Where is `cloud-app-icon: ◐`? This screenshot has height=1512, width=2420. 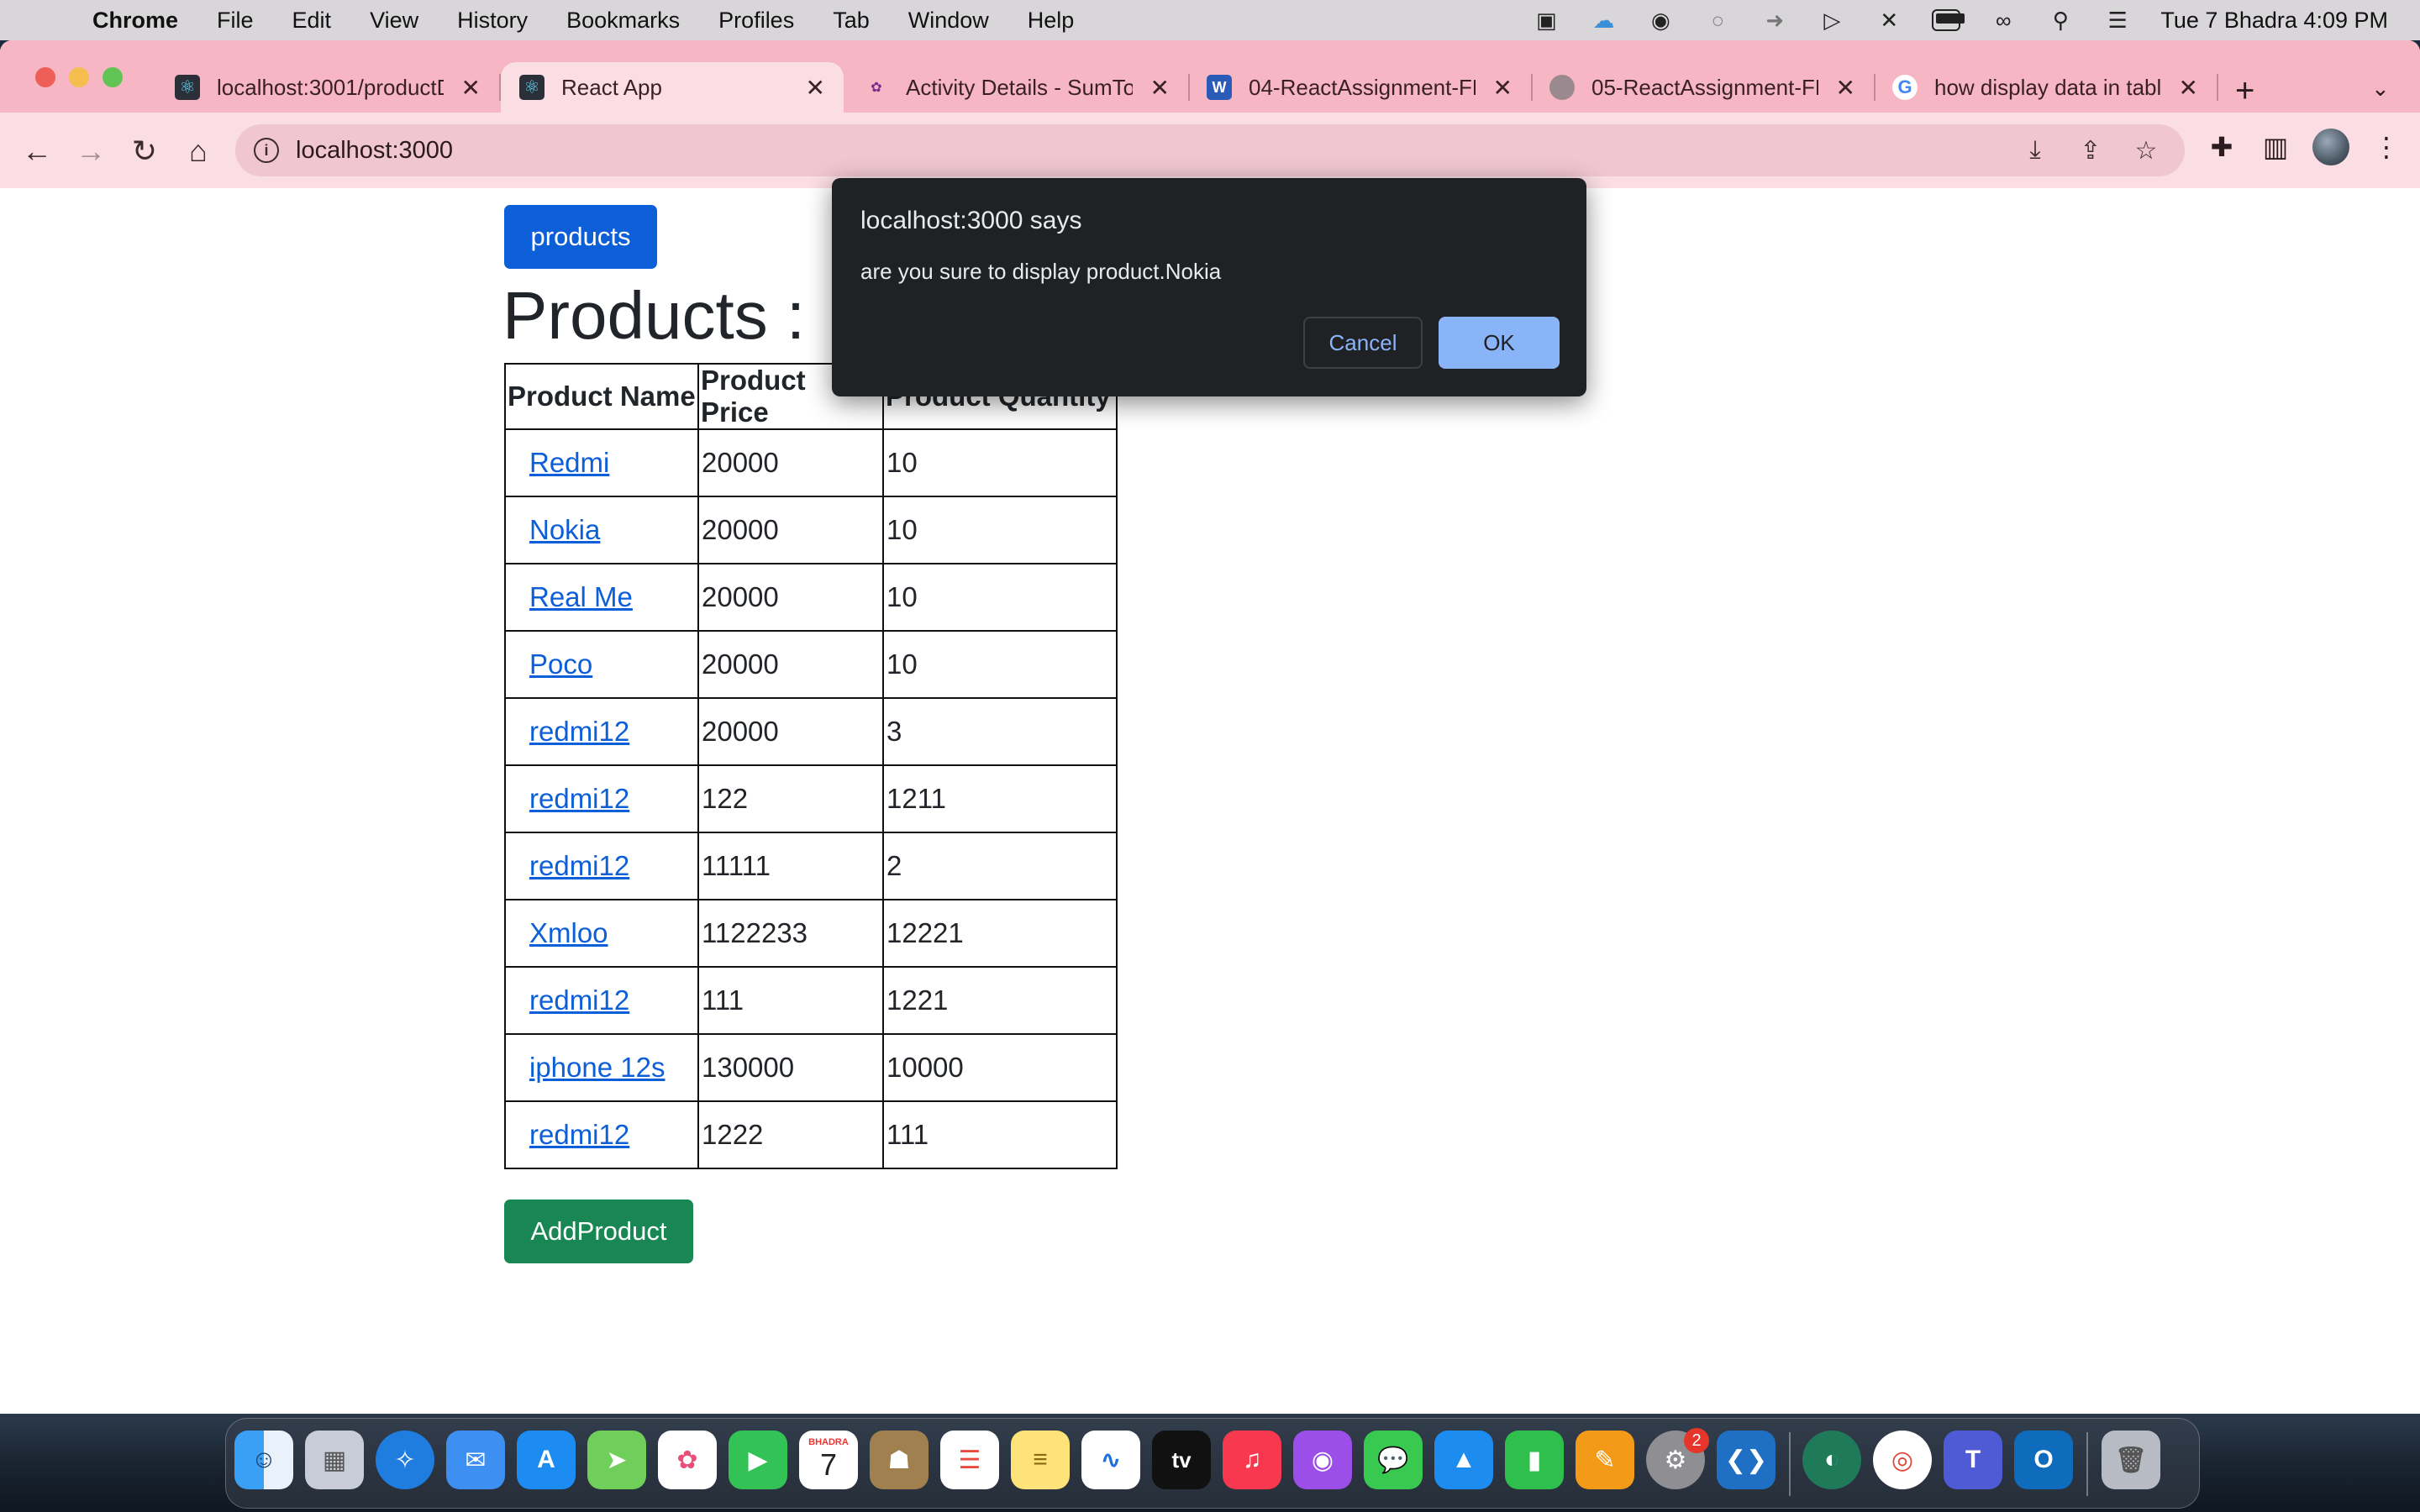 cloud-app-icon: ◐ is located at coordinates (1831, 1460).